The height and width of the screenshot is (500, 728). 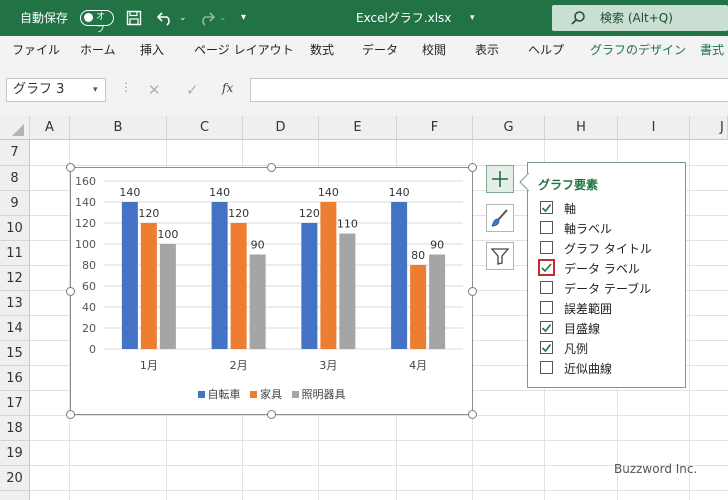 What do you see at coordinates (500, 256) in the screenshot?
I see `chart-filters-button` at bounding box center [500, 256].